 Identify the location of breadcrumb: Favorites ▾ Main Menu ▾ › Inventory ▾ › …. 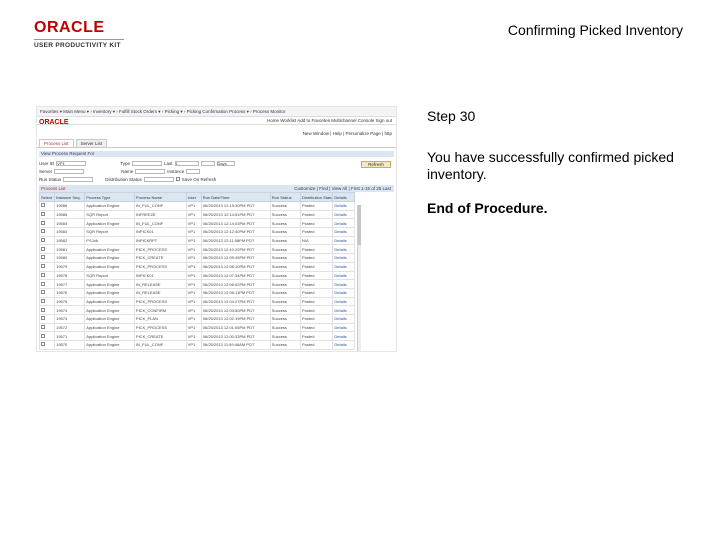
(162, 112).